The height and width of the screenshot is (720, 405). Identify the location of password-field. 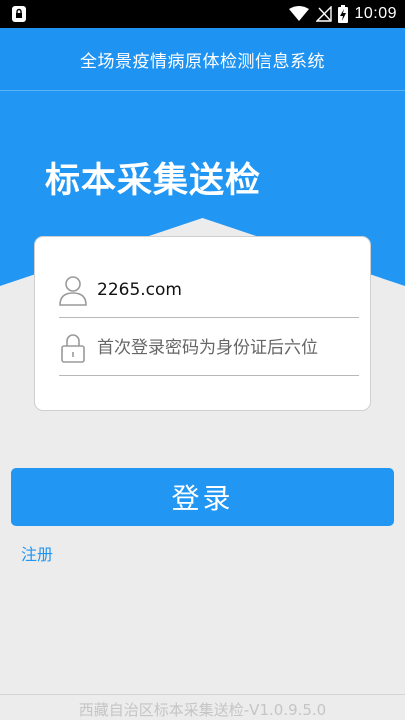
(209, 347).